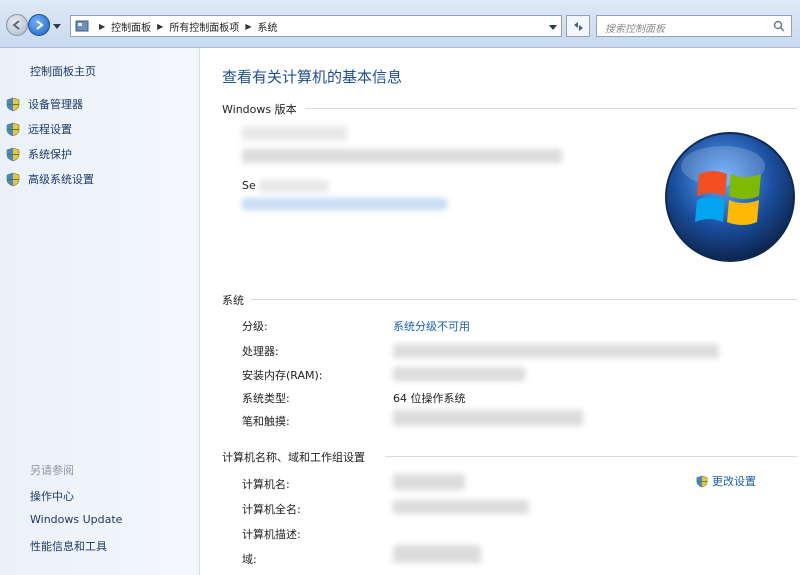  What do you see at coordinates (266, 421) in the screenshot?
I see `pen-touch-label: 笔和触摸:` at bounding box center [266, 421].